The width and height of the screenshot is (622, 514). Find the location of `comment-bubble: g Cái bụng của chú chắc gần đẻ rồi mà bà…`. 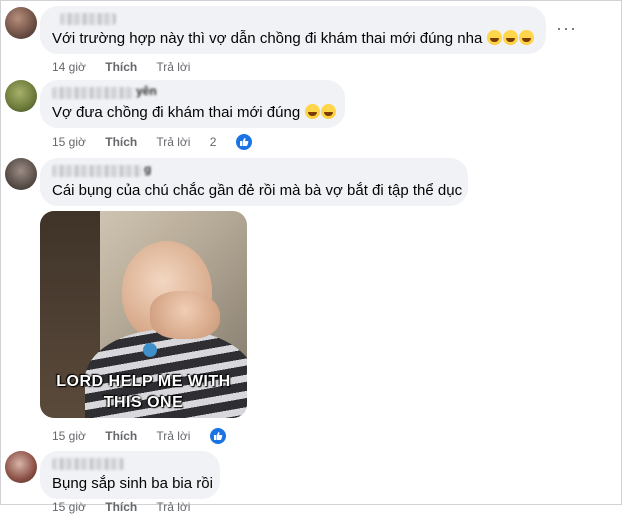

comment-bubble: g Cái bụng của chú chắc gần đẻ rồi mà bà… is located at coordinates (254, 182).